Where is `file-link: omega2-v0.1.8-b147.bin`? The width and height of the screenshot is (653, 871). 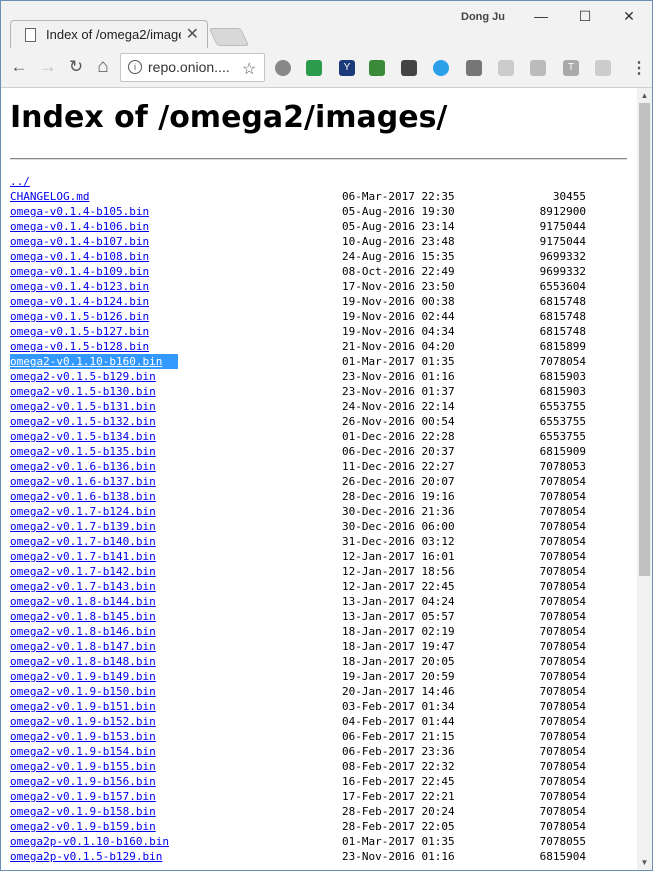 file-link: omega2-v0.1.8-b147.bin is located at coordinates (83, 646).